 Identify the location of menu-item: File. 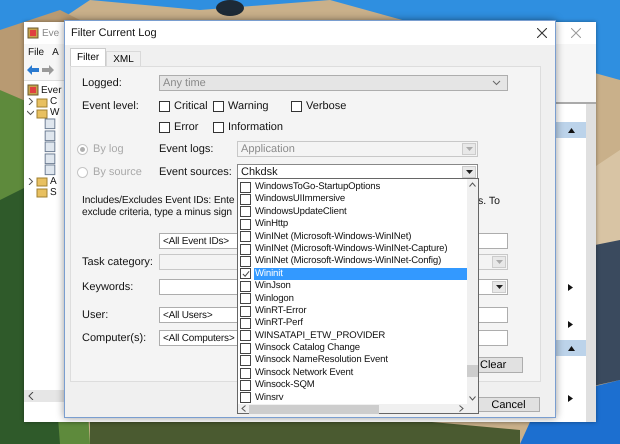
(36, 52).